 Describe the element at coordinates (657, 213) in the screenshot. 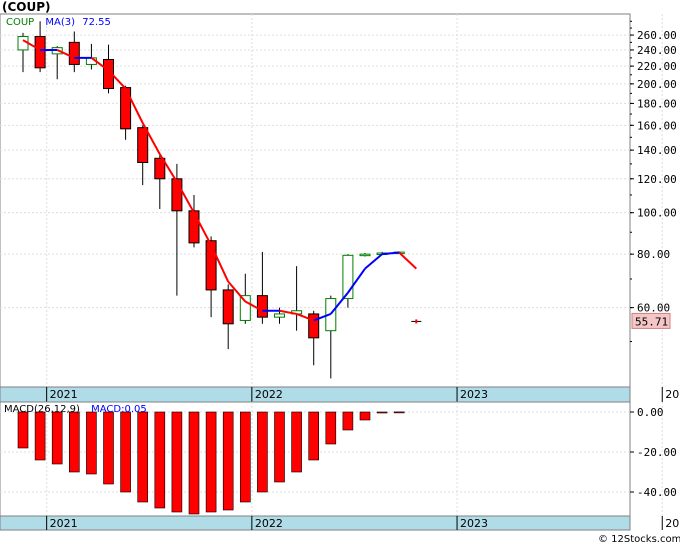

I see `price-tick-label: 100.00` at that location.